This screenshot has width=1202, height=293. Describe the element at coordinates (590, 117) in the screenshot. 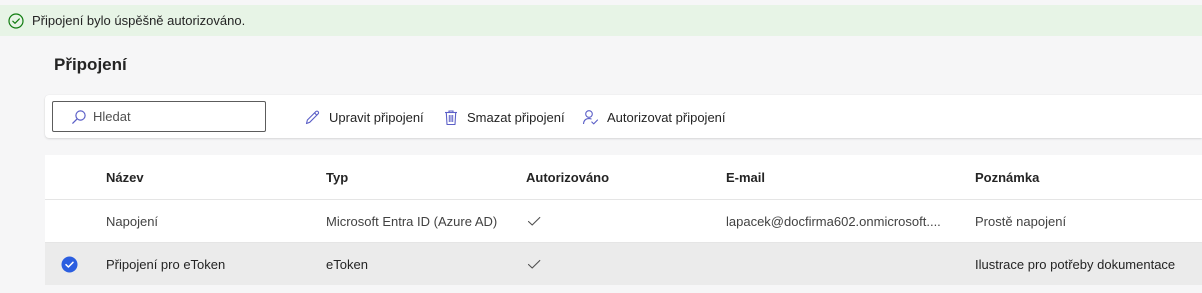

I see `person-check-icon` at that location.